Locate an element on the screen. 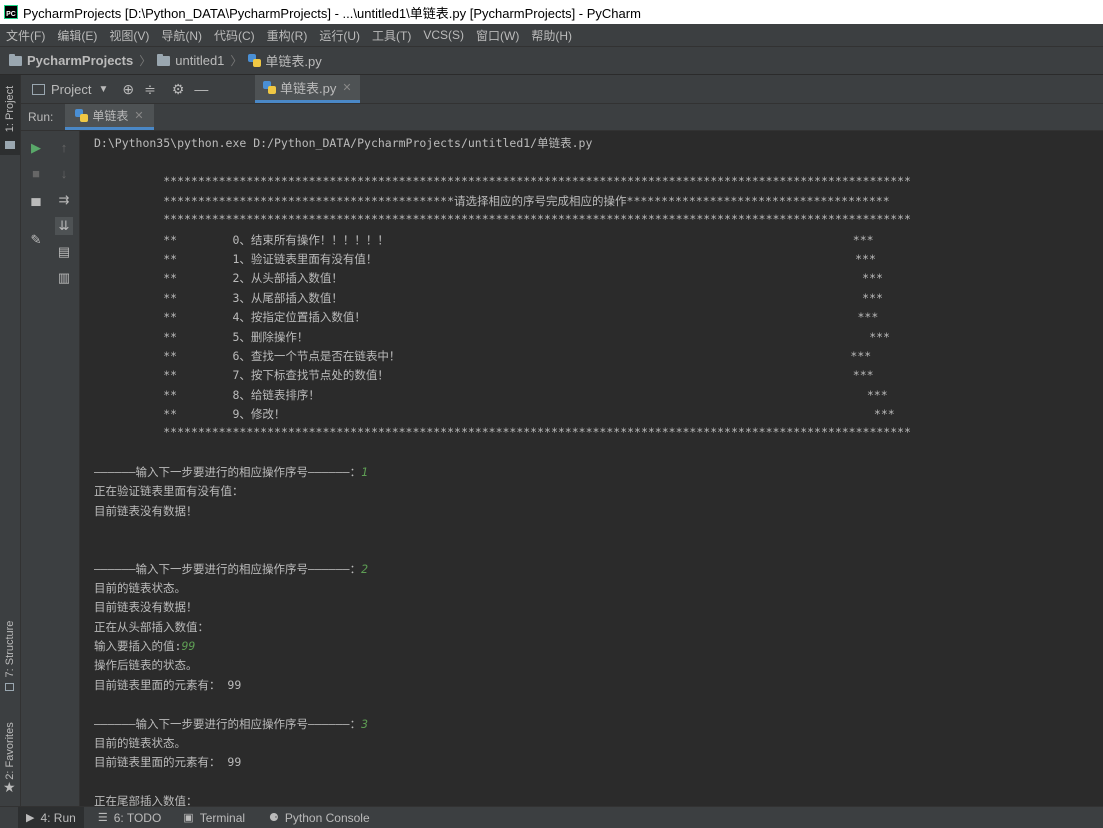 The height and width of the screenshot is (828, 1103). run-label: Run: is located at coordinates (41, 117).